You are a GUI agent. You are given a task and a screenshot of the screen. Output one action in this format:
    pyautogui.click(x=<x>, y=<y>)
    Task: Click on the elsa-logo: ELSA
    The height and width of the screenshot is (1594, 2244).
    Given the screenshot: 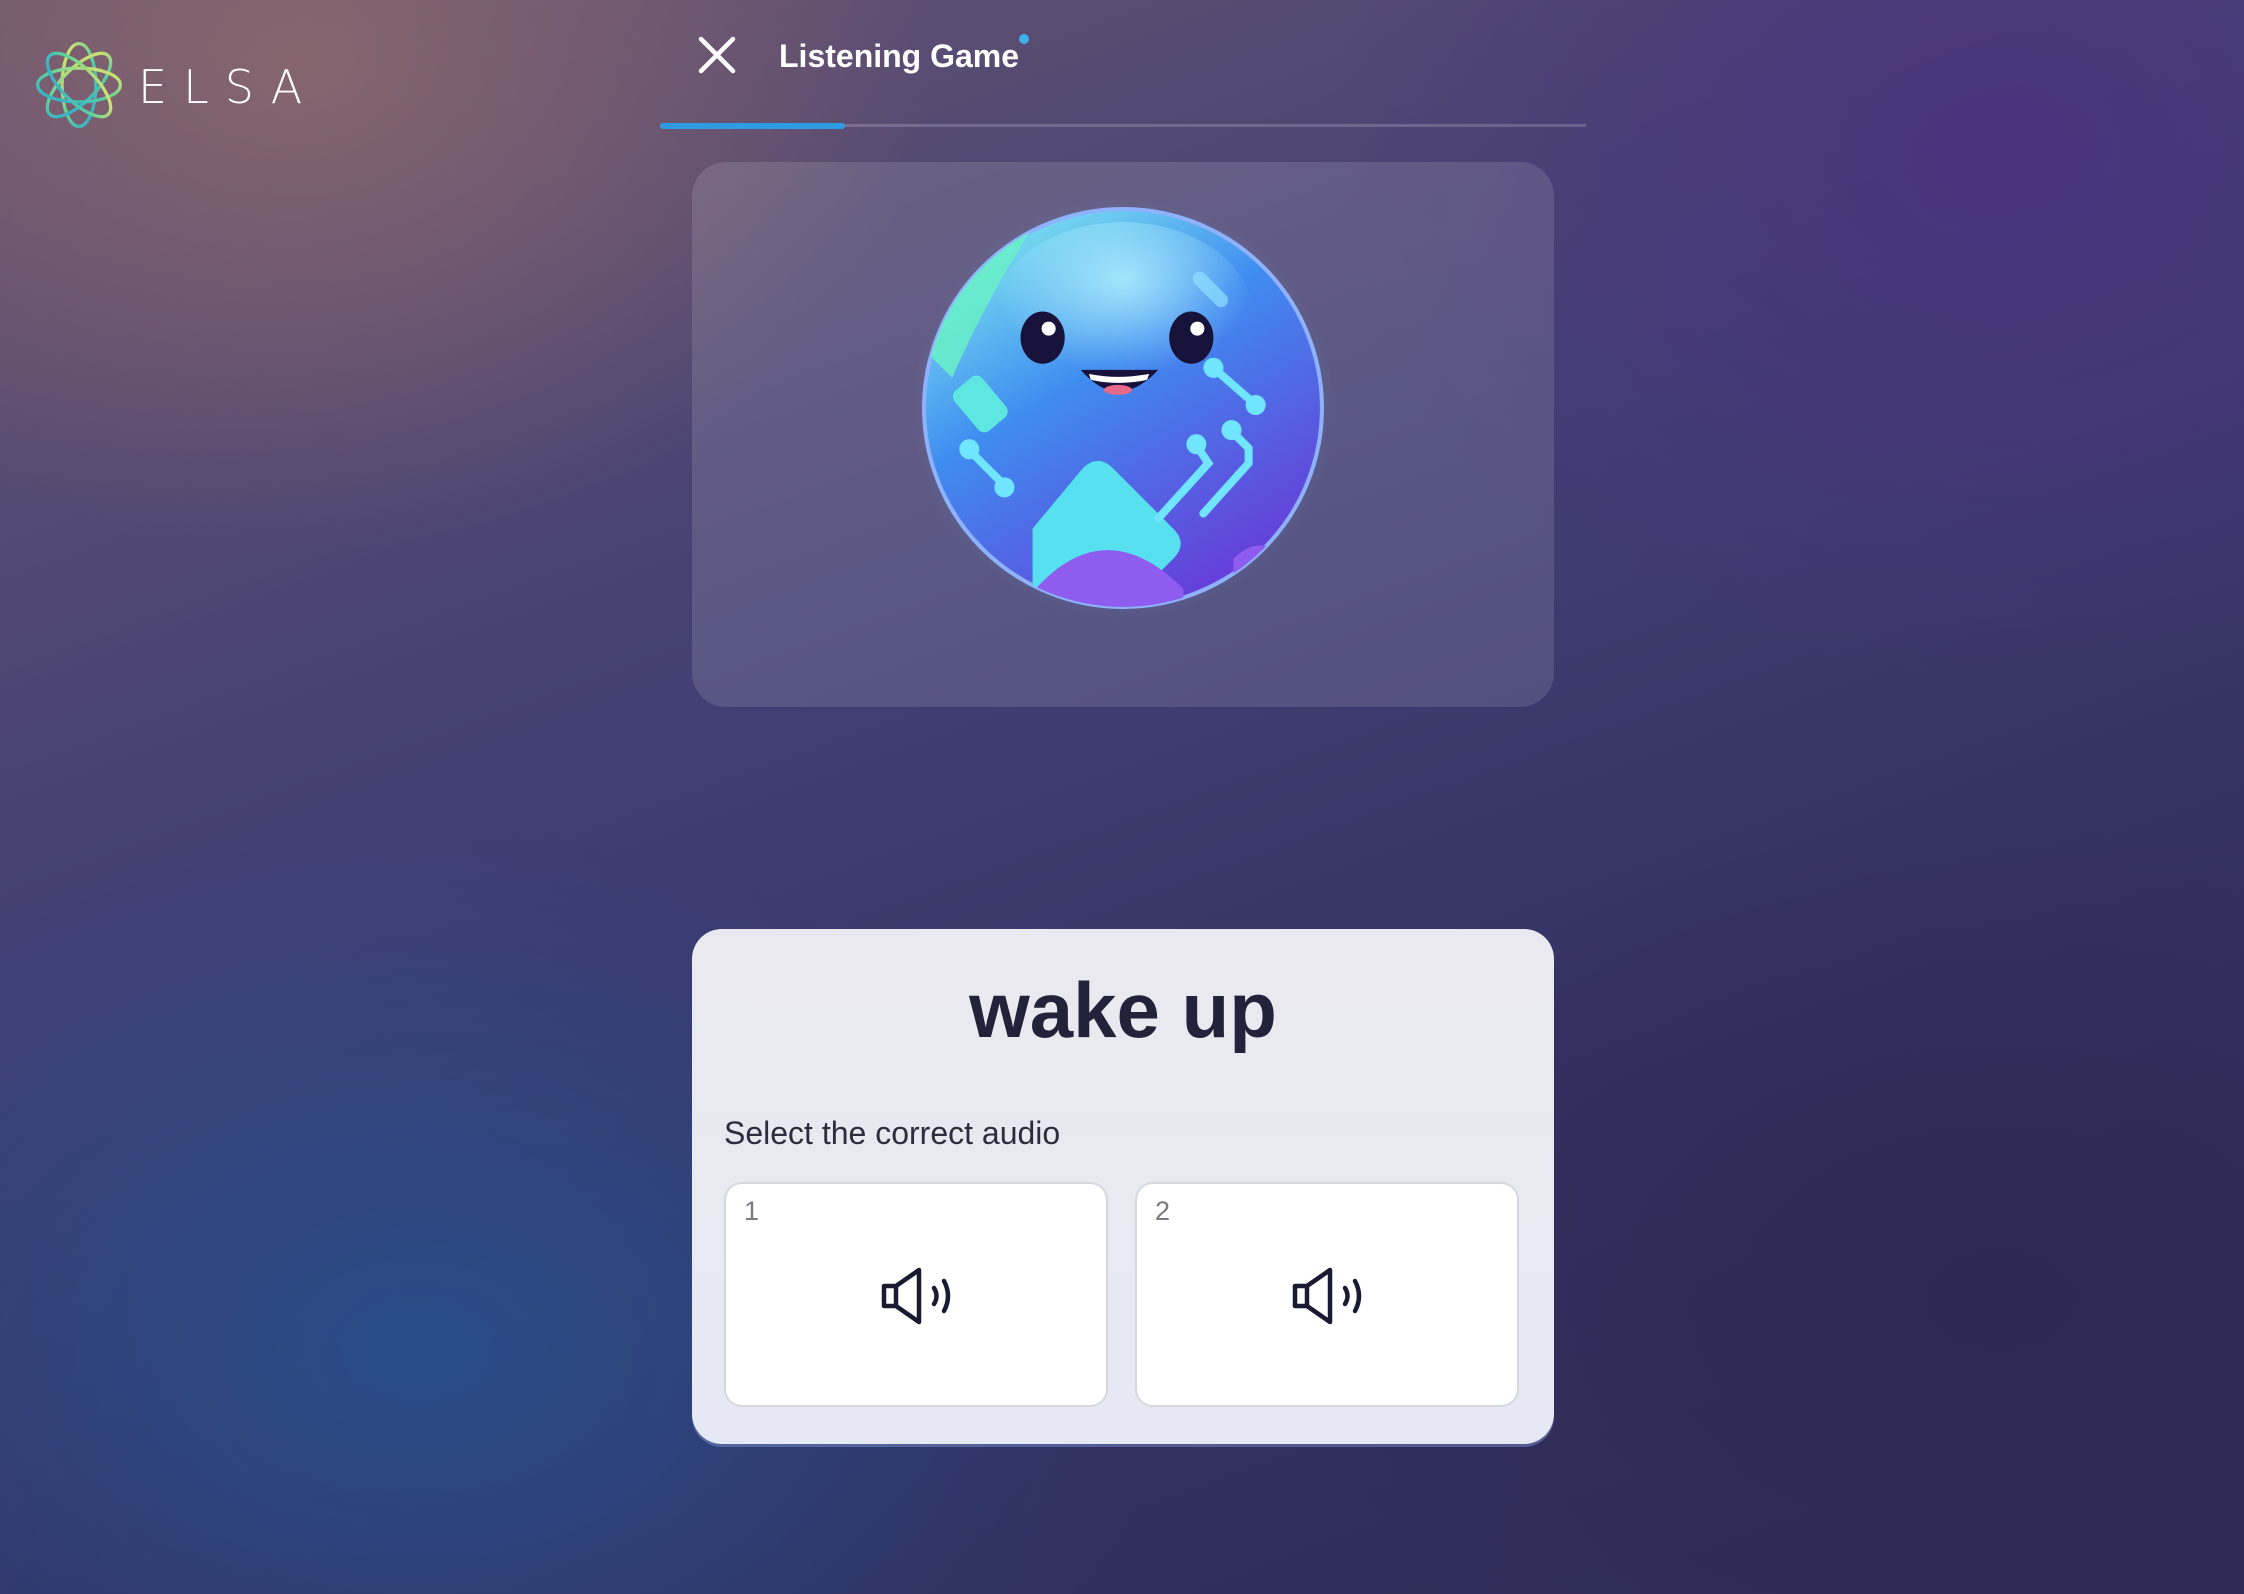 What is the action you would take?
    pyautogui.click(x=175, y=85)
    